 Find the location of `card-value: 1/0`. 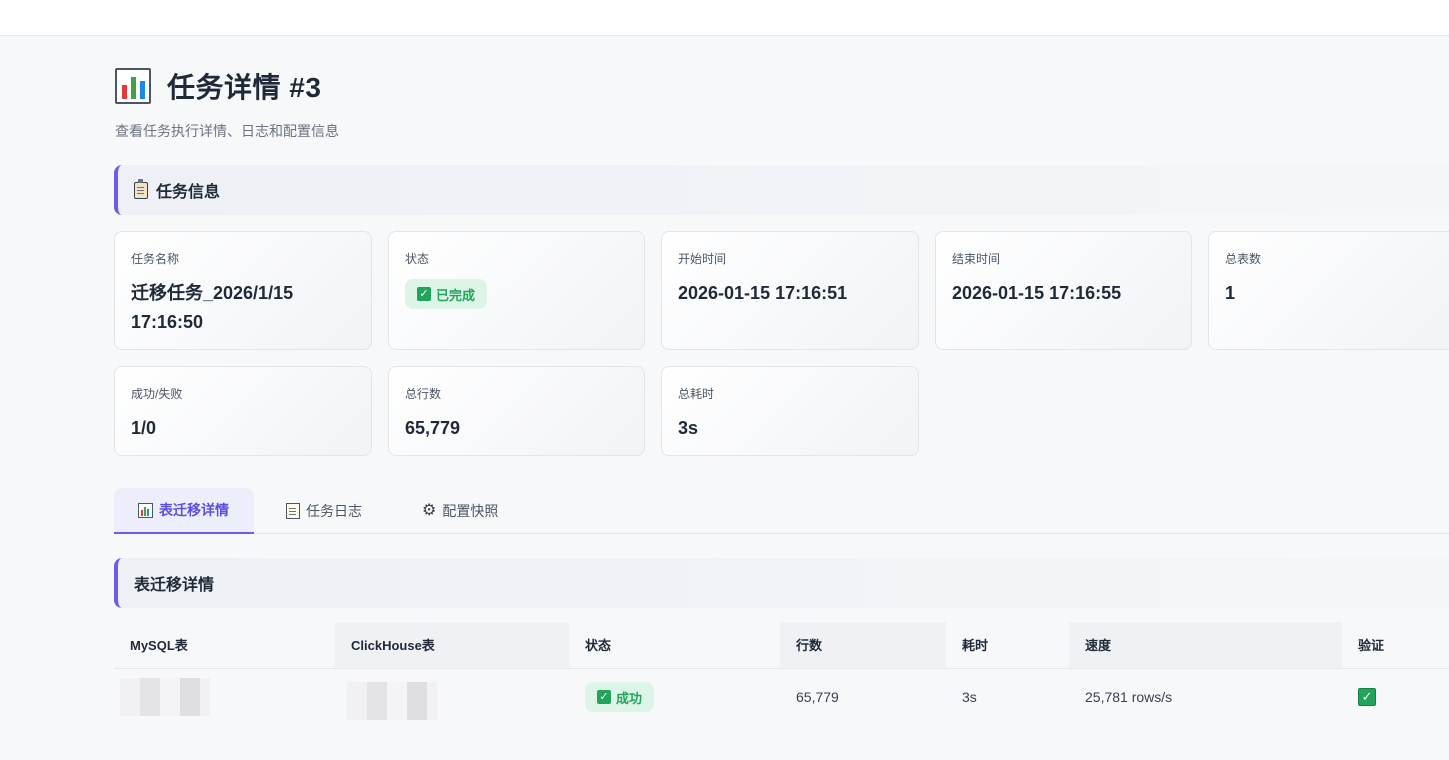

card-value: 1/0 is located at coordinates (144, 428).